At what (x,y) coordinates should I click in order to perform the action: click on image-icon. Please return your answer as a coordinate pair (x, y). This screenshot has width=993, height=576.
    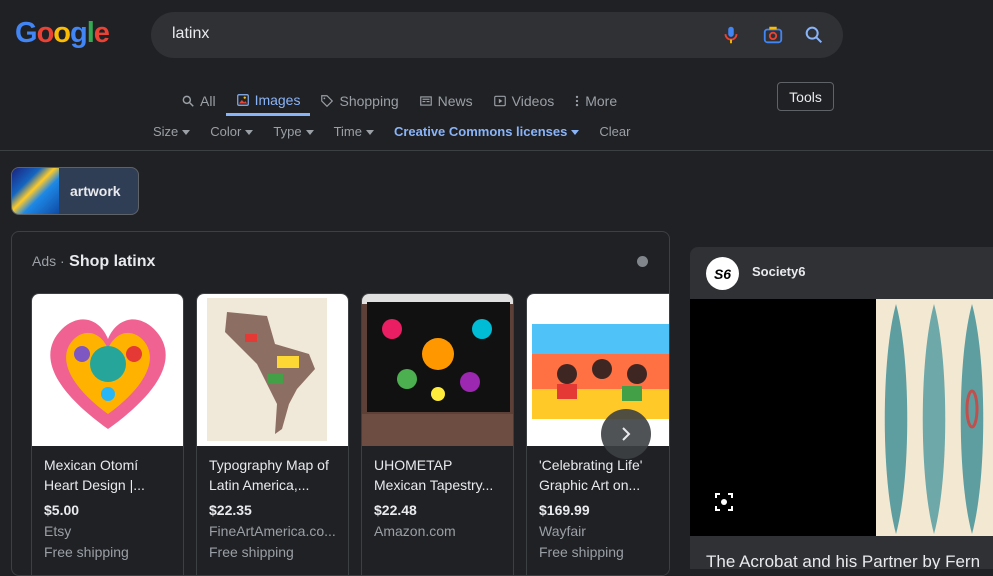
    Looking at the image, I should click on (242, 99).